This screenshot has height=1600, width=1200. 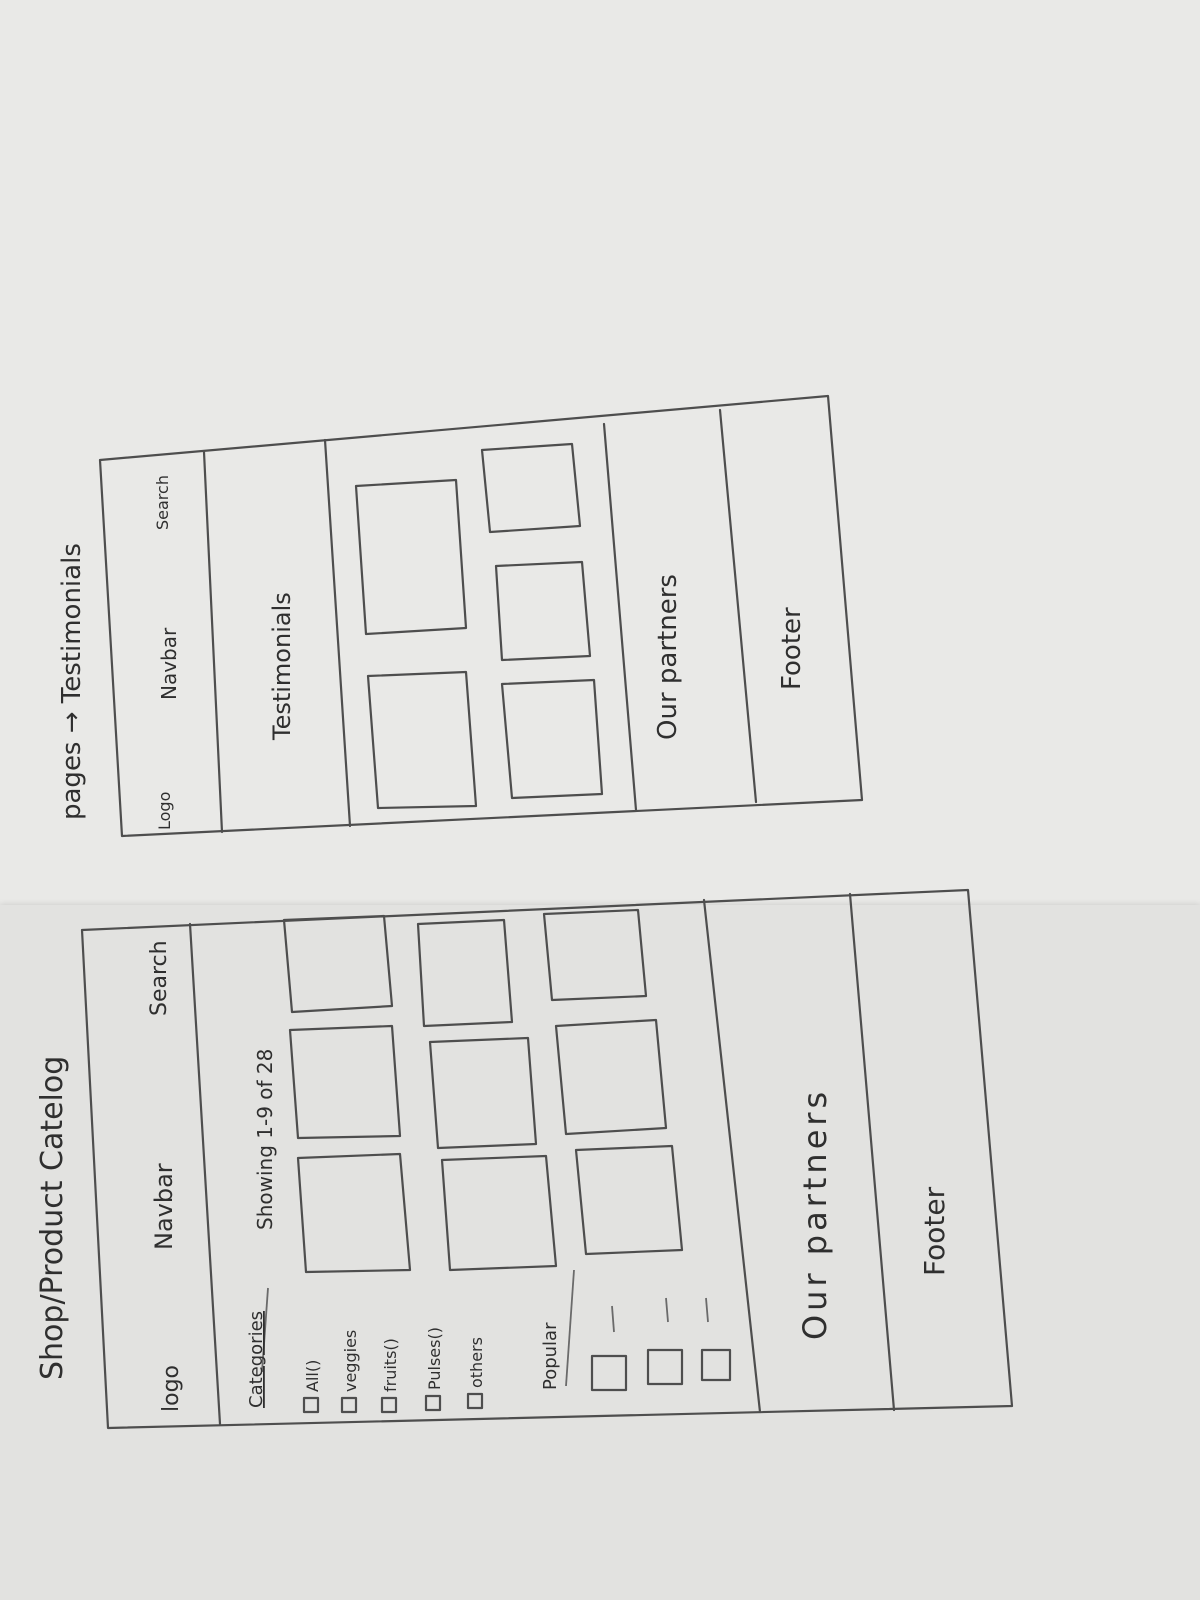 What do you see at coordinates (550, 1356) in the screenshot?
I see `popular-title: Popular` at bounding box center [550, 1356].